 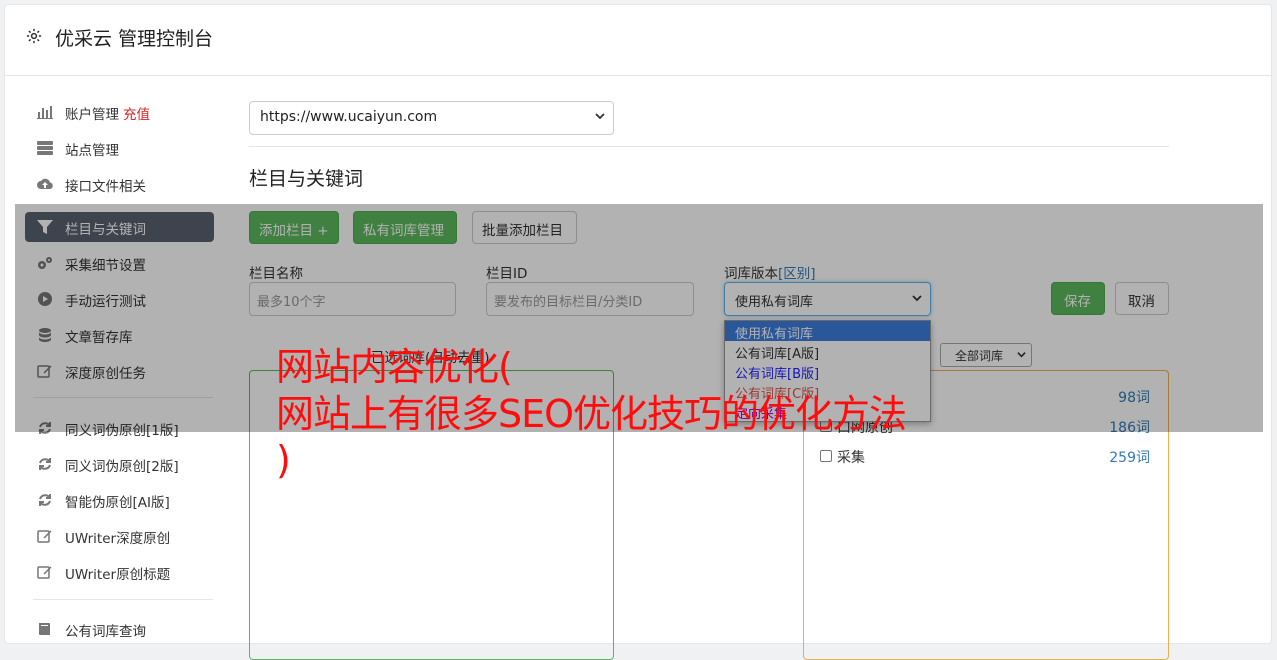 What do you see at coordinates (709, 146) in the screenshot?
I see `divider` at bounding box center [709, 146].